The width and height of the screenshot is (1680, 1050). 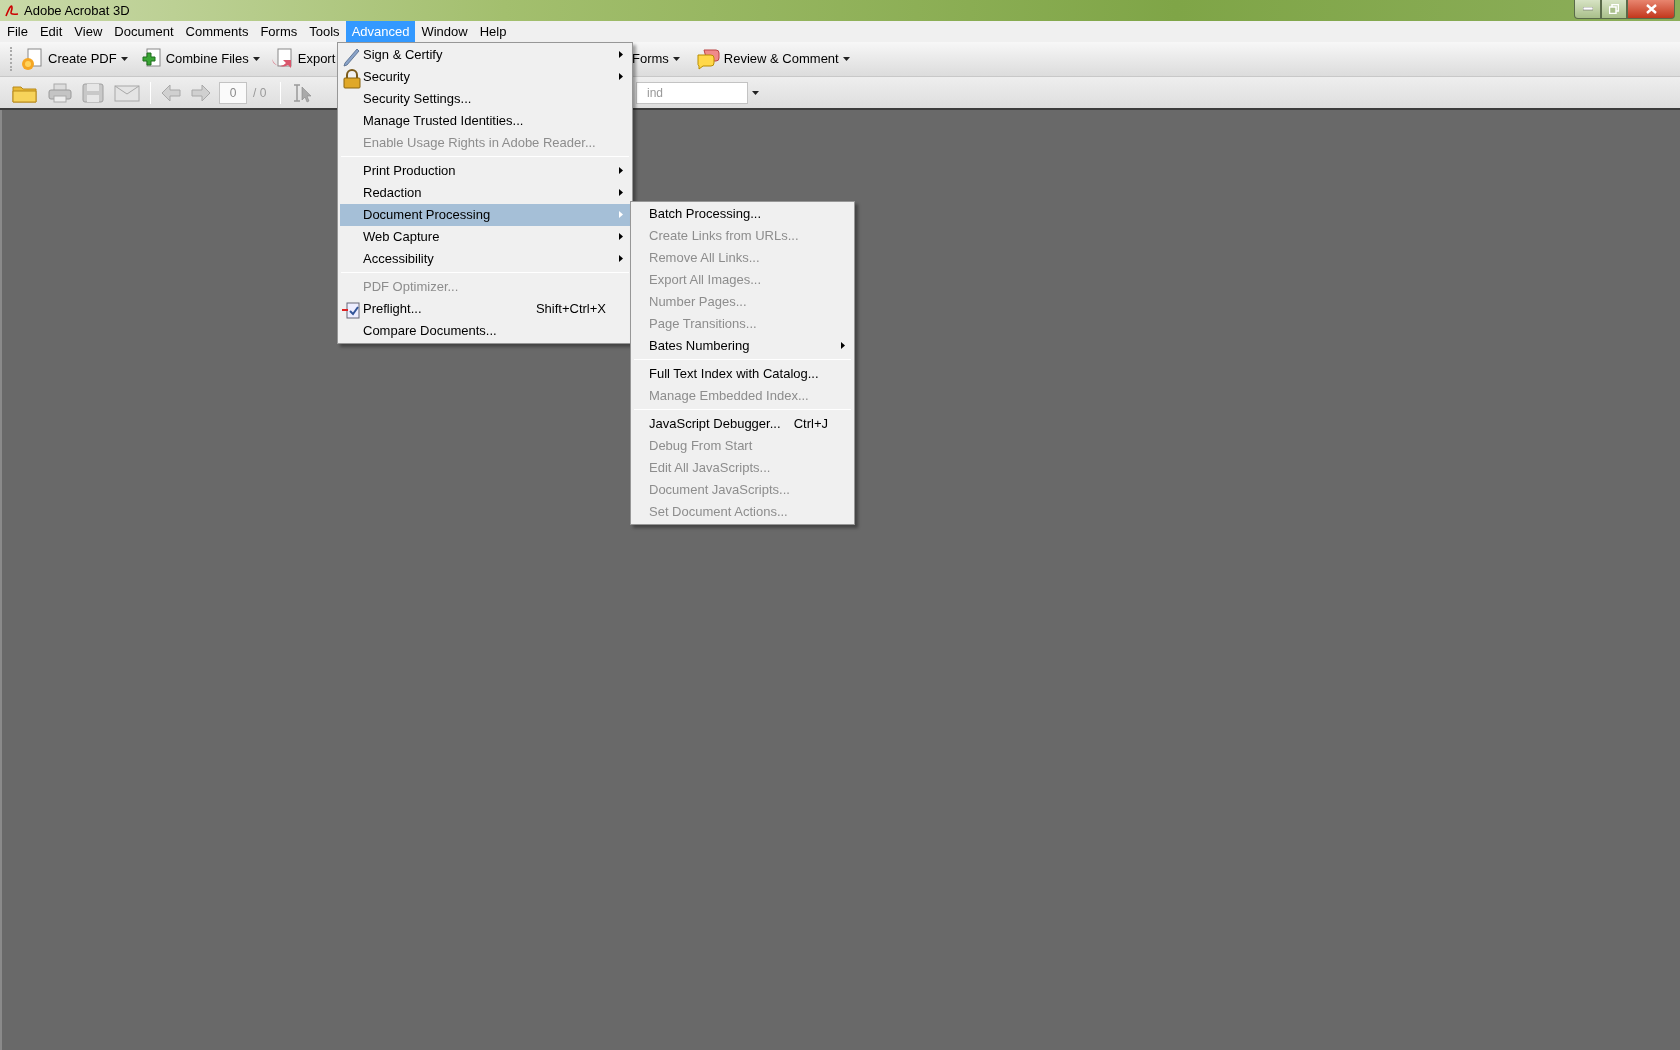 I want to click on menu-item: Document Processing, so click(x=485, y=215).